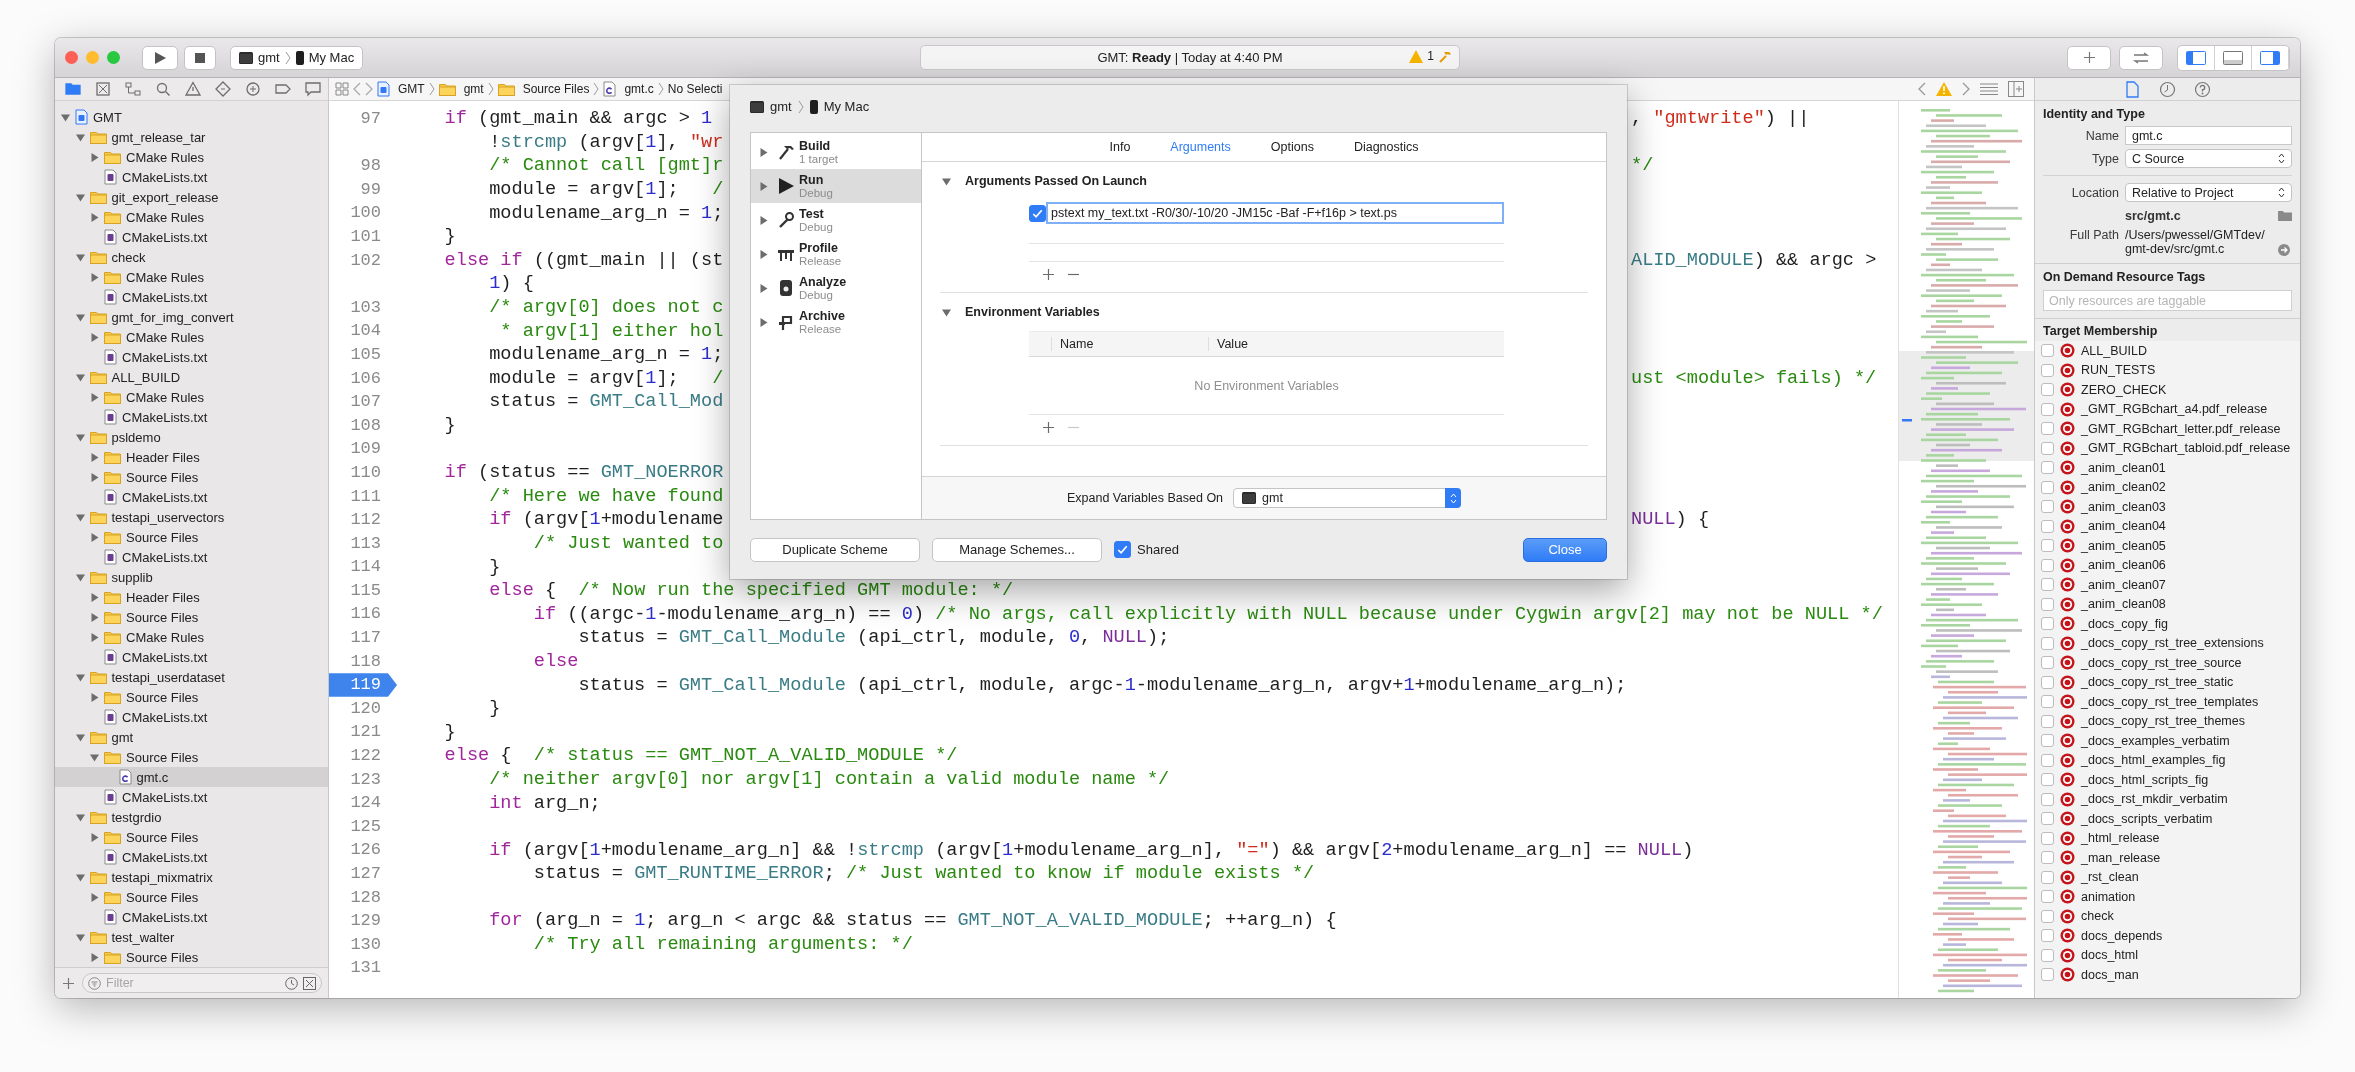 The width and height of the screenshot is (2355, 1072). Describe the element at coordinates (191, 117) in the screenshot. I see `tree-item: GMT` at that location.